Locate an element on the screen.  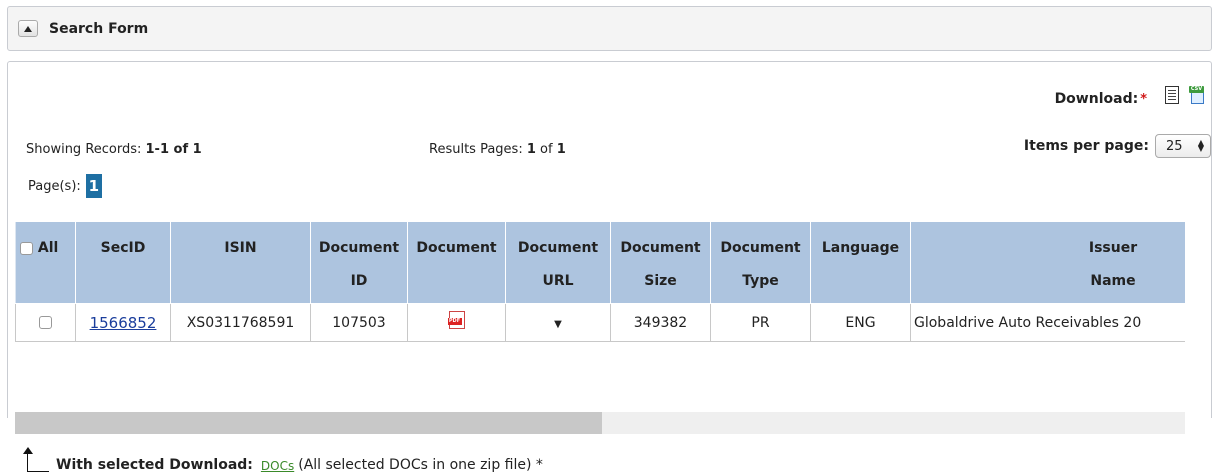
document-url-cell: ▼ is located at coordinates (558, 322).